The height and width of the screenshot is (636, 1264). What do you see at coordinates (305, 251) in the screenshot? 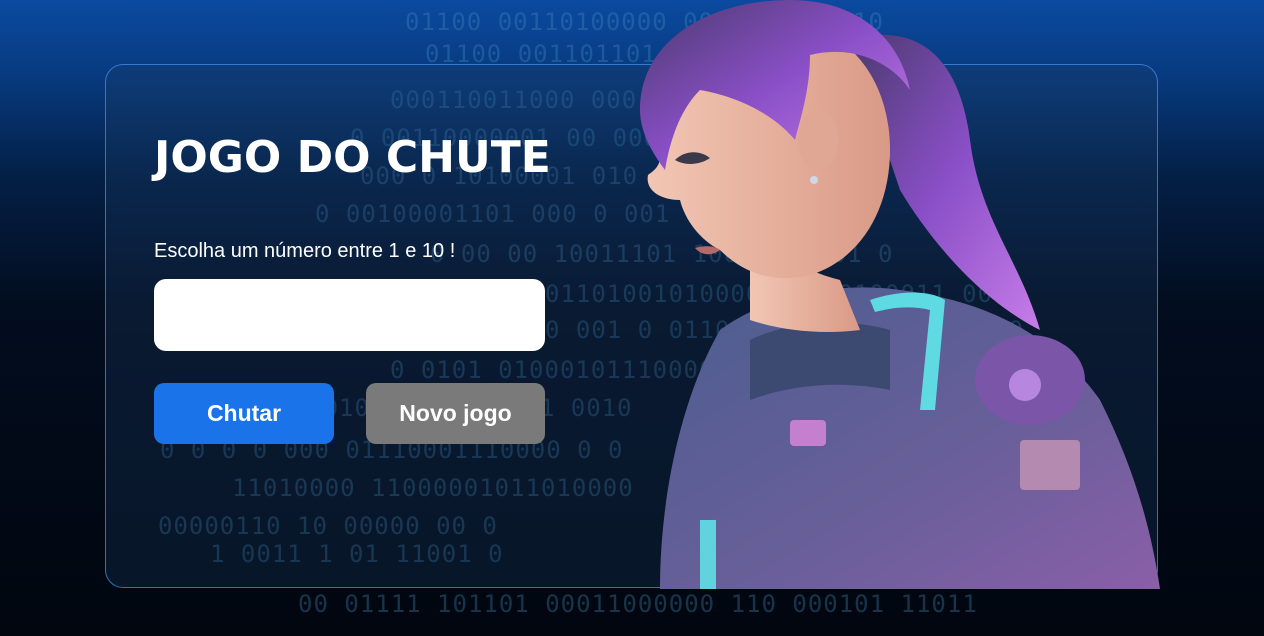
I see `instruction-label: Escolha um número entre 1 e 10 !` at bounding box center [305, 251].